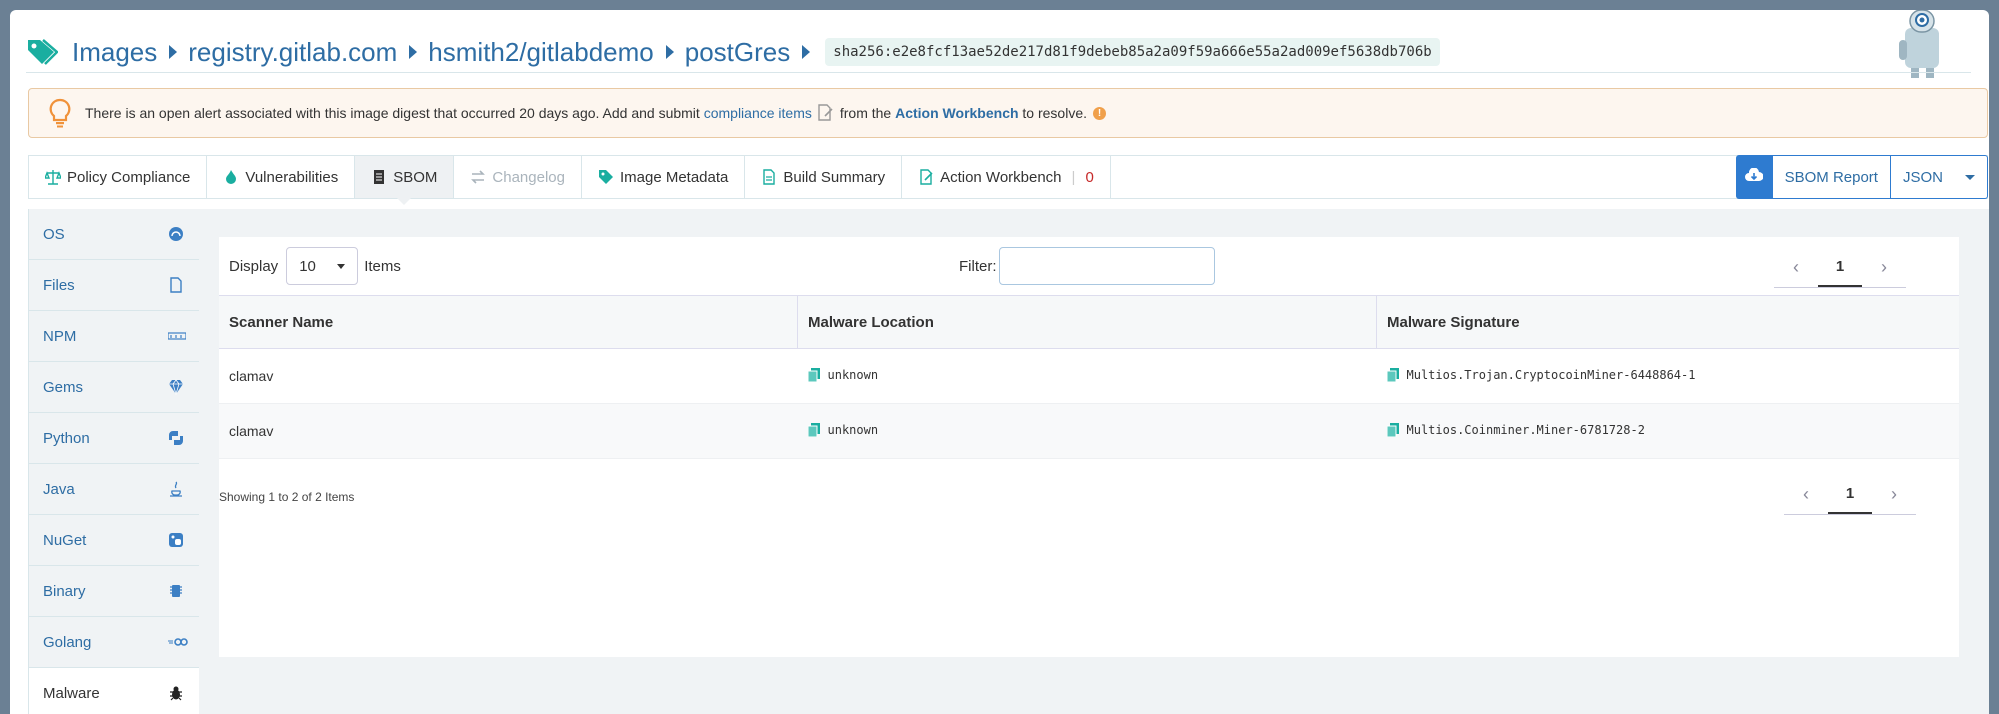 This screenshot has height=714, width=1999. Describe the element at coordinates (114, 591) in the screenshot. I see `sidebar-item-binary: Binary` at that location.